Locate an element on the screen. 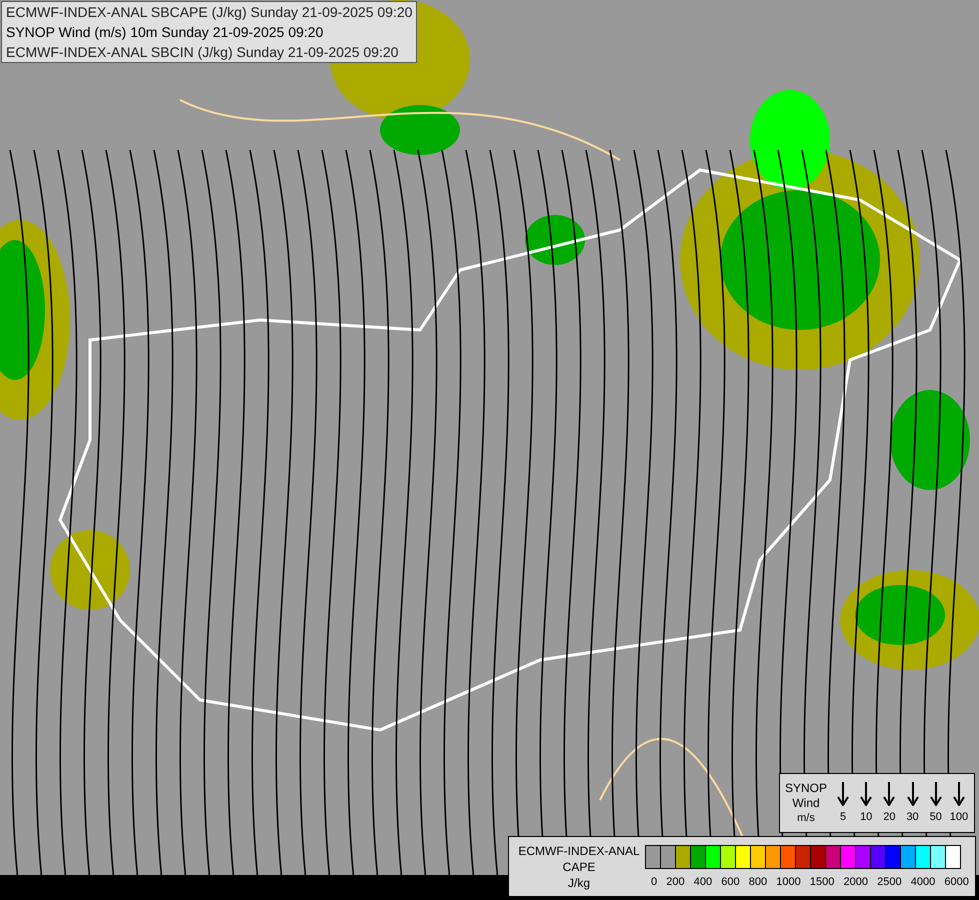 This screenshot has height=900, width=979. legend-label: 1000 is located at coordinates (788, 881).